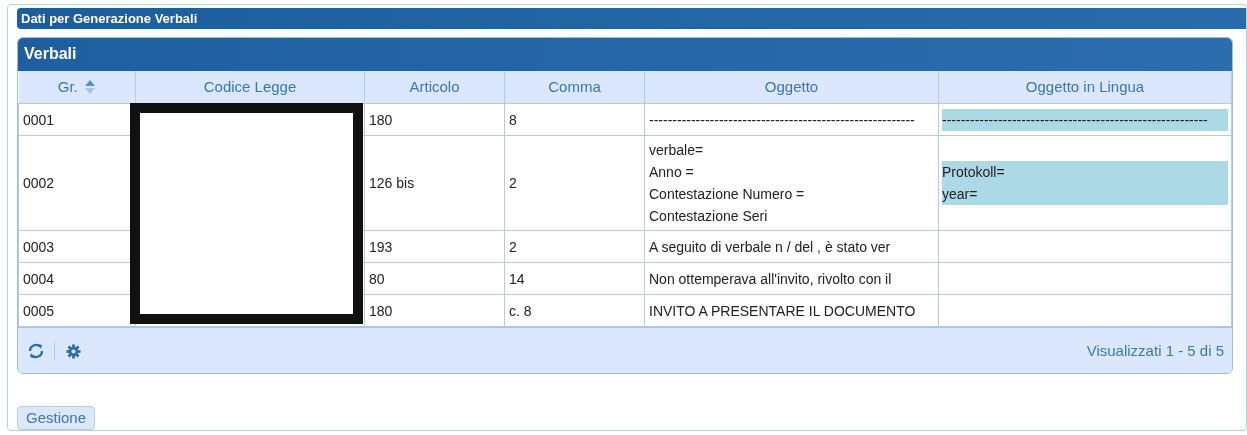 The height and width of the screenshot is (435, 1247). Describe the element at coordinates (631, 18) in the screenshot. I see `panel-title: Dati per Generazione Verbali` at that location.